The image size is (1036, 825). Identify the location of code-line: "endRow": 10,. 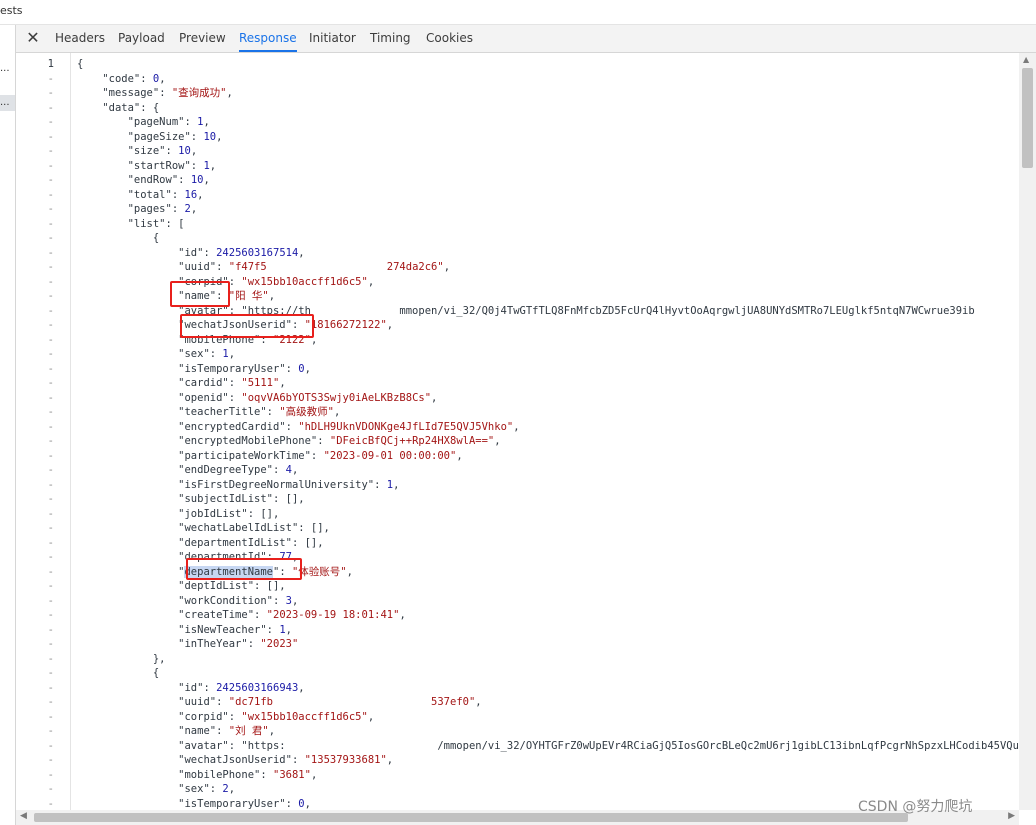
(168, 180).